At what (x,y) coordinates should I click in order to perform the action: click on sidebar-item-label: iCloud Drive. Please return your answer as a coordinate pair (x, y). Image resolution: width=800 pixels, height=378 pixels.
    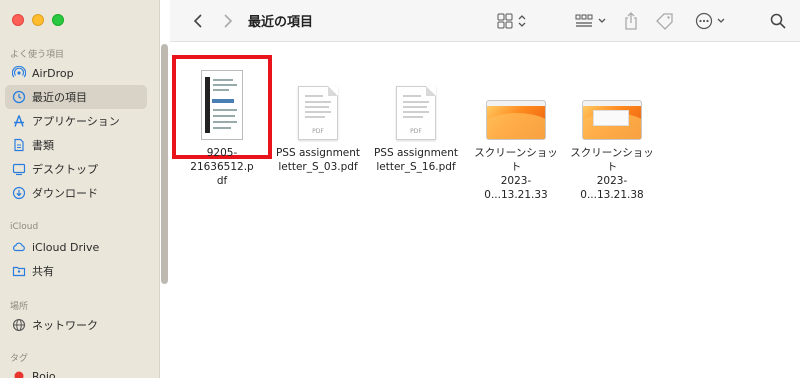
    Looking at the image, I should click on (66, 247).